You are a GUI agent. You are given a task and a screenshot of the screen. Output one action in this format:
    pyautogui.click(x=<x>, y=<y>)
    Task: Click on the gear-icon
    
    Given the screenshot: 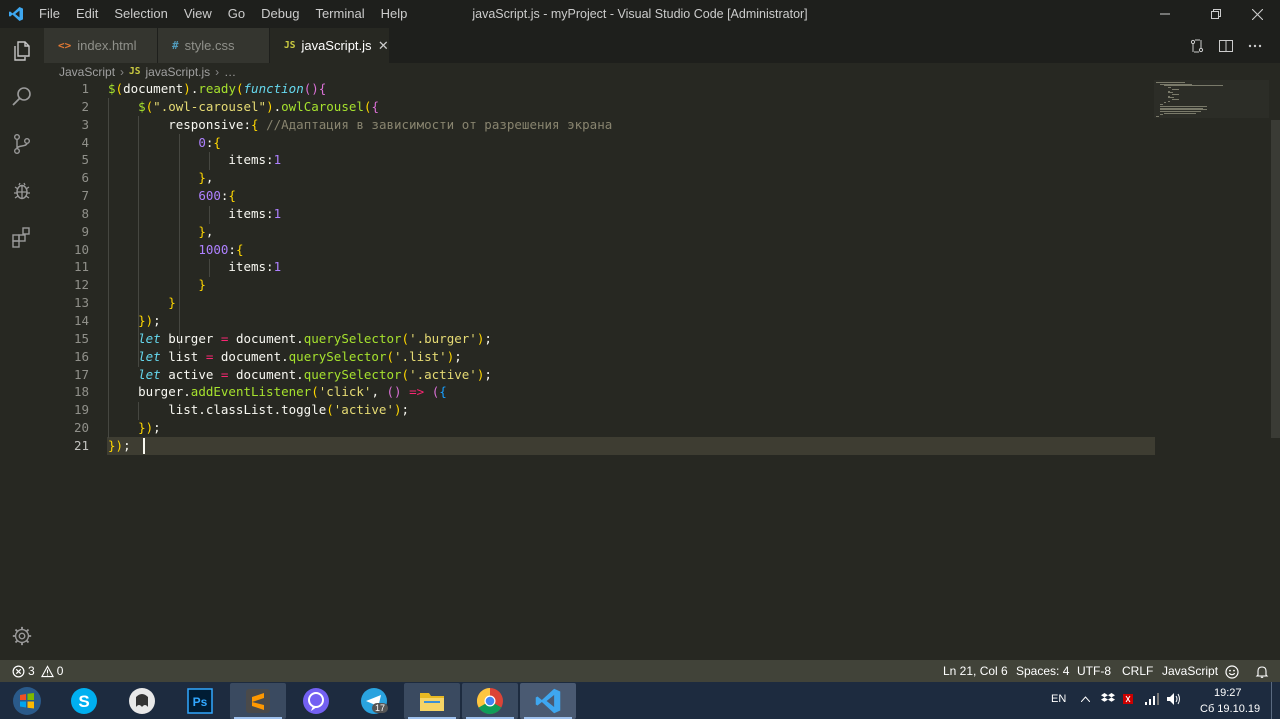 What is the action you would take?
    pyautogui.click(x=22, y=636)
    